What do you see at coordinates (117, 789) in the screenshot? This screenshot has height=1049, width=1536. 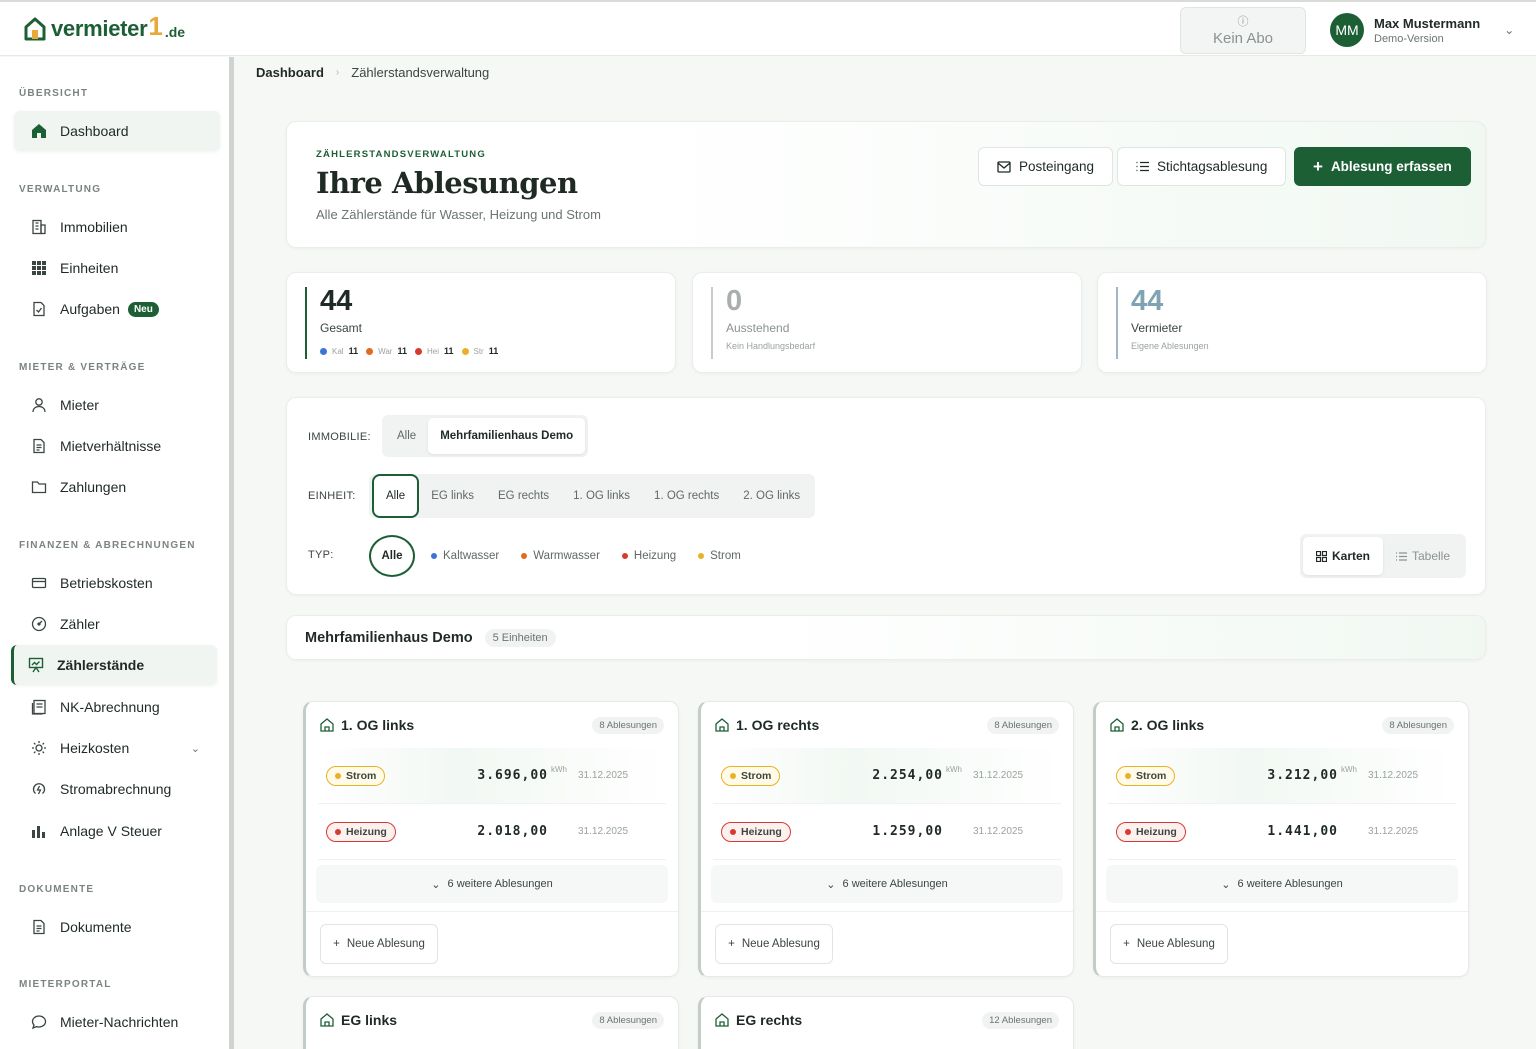 I see `sidebar-item-stromabrechnung: Stromabrechnung` at bounding box center [117, 789].